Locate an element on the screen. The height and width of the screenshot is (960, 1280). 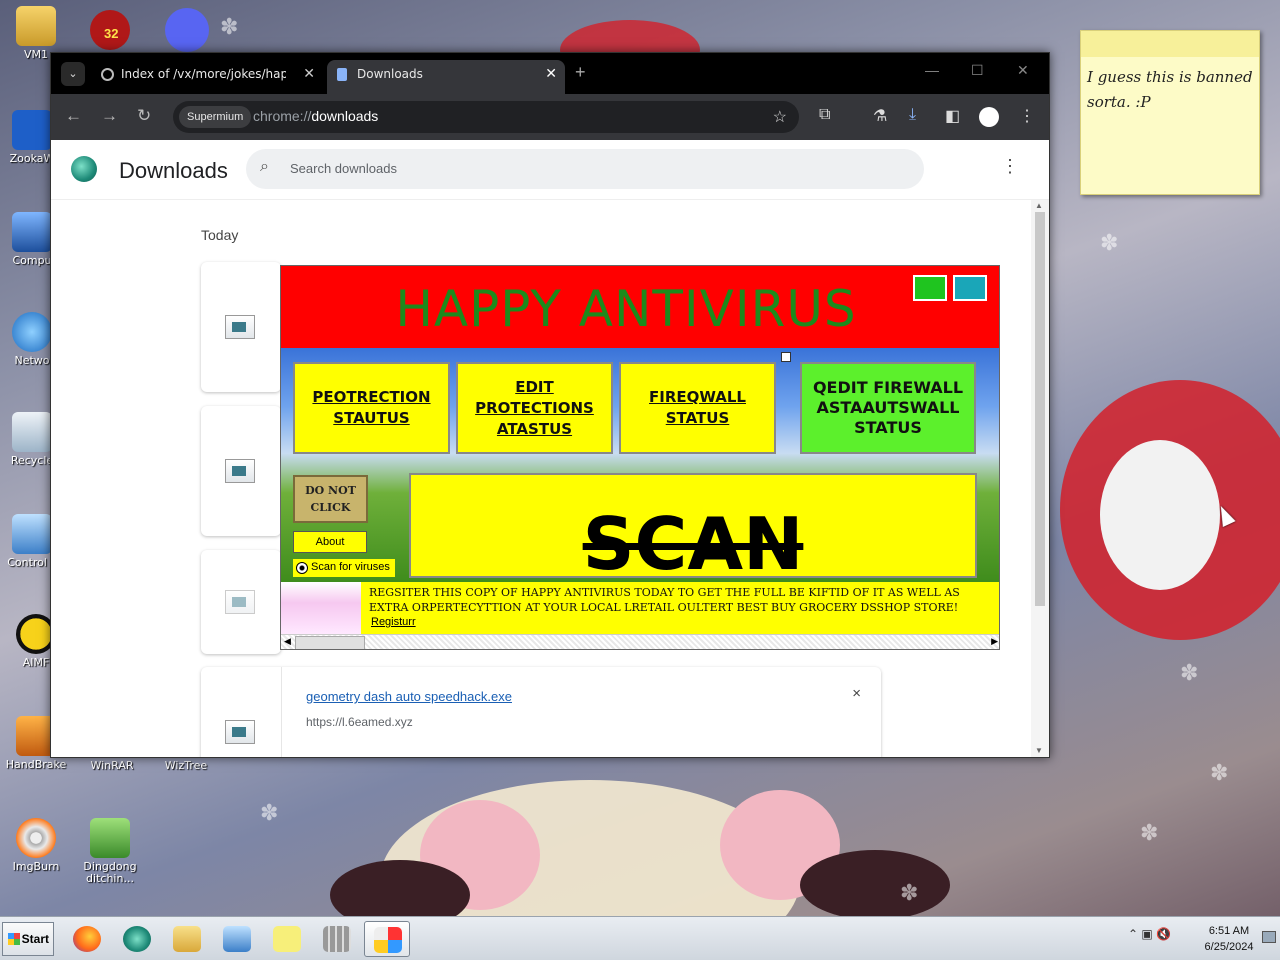
page-title: Downloads is located at coordinates (173, 170).